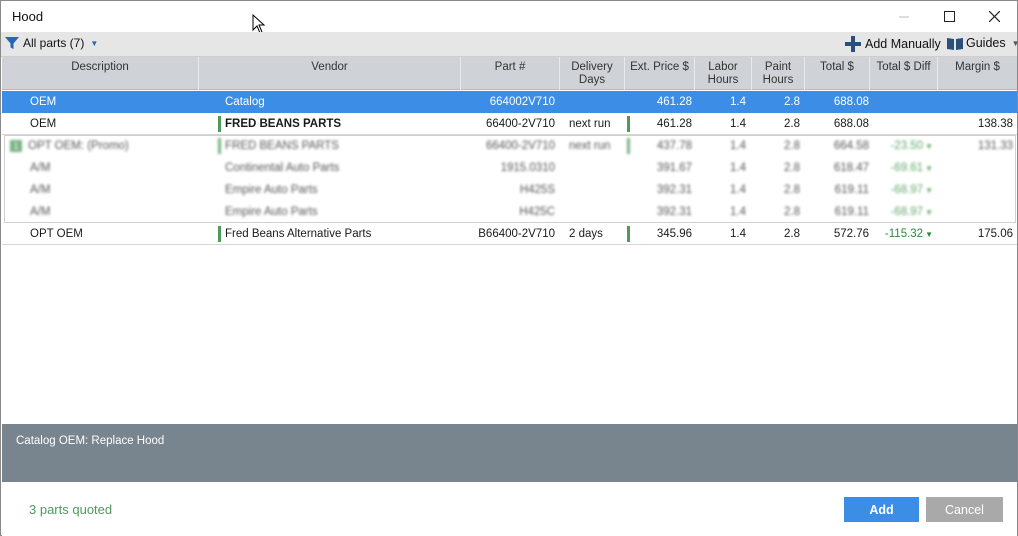 The image size is (1018, 536). I want to click on add-manually-button: Add Manually, so click(893, 44).